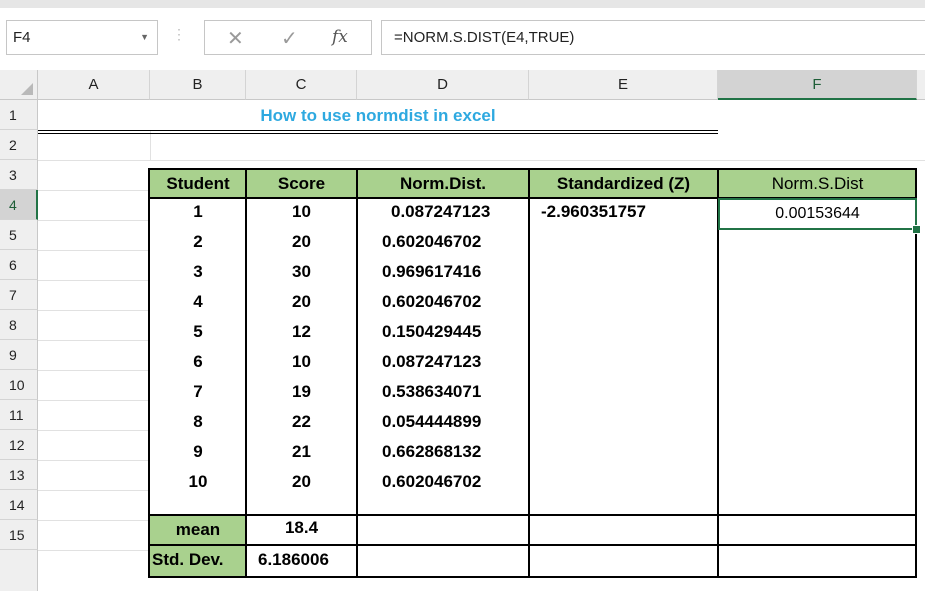 The width and height of the screenshot is (925, 591). What do you see at coordinates (653, 37) in the screenshot?
I see `formula-input: =NORM.S.DIST(E4,TRUE)` at bounding box center [653, 37].